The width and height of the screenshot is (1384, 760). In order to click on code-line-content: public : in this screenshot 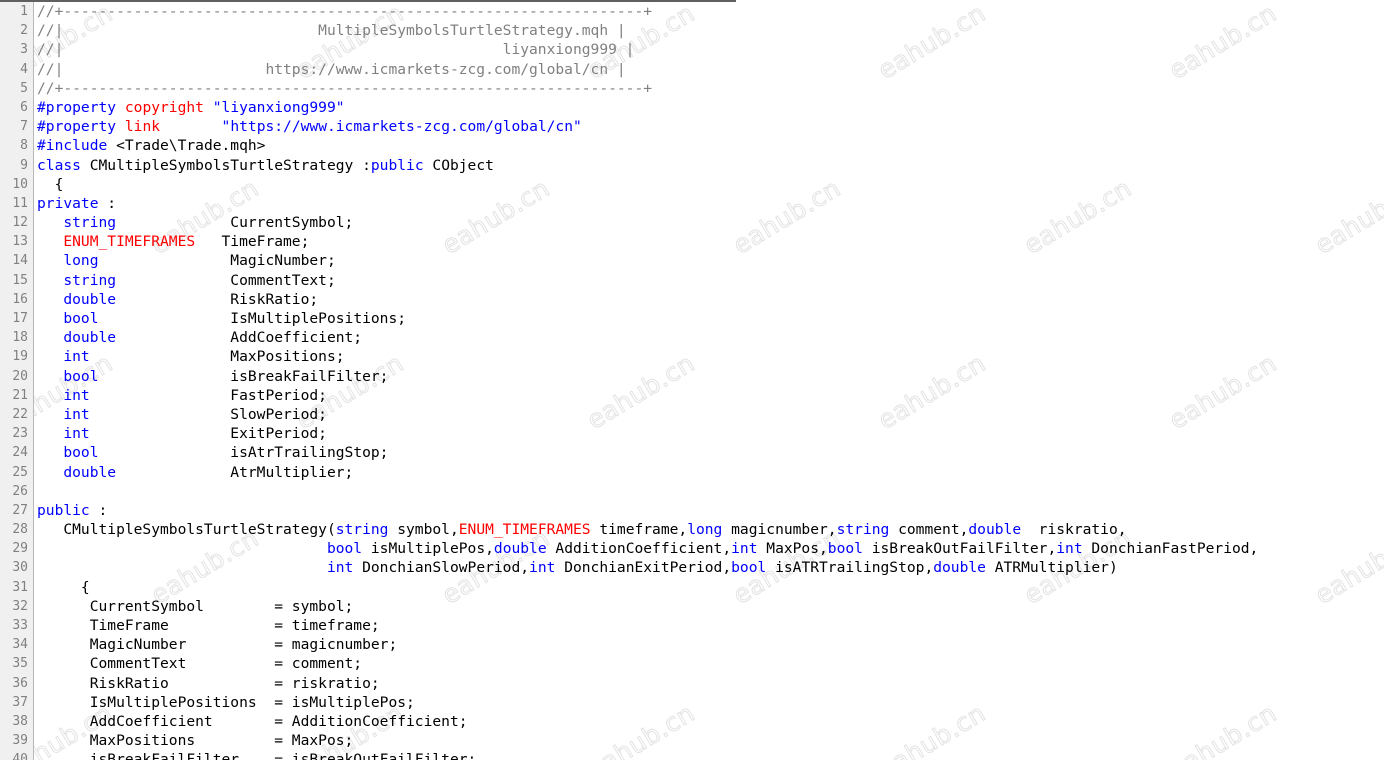, I will do `click(72, 510)`.